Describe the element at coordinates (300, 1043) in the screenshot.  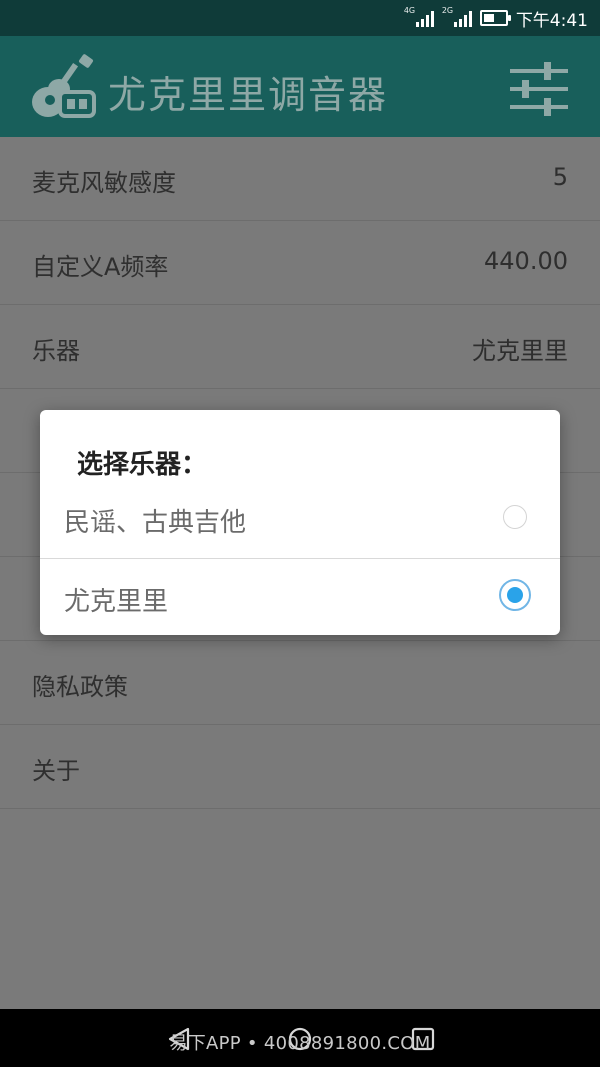
I see `watermark-text: 易下APP • 4008891800.COM` at that location.